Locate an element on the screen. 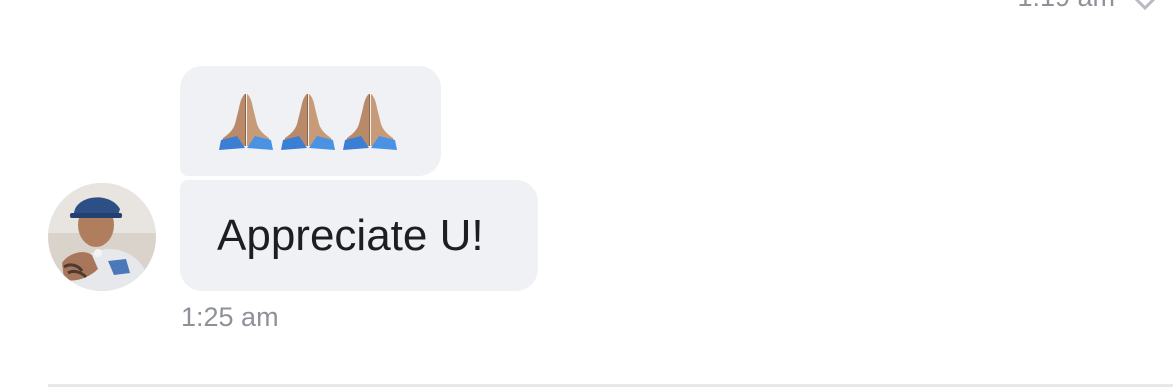 The height and width of the screenshot is (391, 1173). sender-avatar is located at coordinates (102, 237).